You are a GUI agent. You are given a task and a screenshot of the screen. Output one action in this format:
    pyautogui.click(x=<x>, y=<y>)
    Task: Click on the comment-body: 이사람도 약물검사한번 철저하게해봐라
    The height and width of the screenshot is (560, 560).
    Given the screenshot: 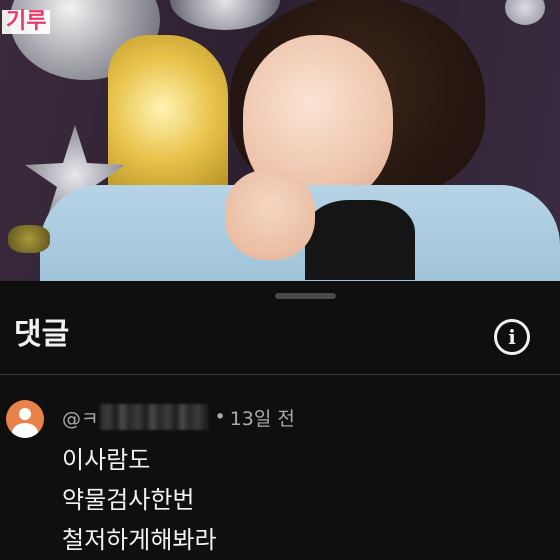 What is the action you would take?
    pyautogui.click(x=139, y=500)
    